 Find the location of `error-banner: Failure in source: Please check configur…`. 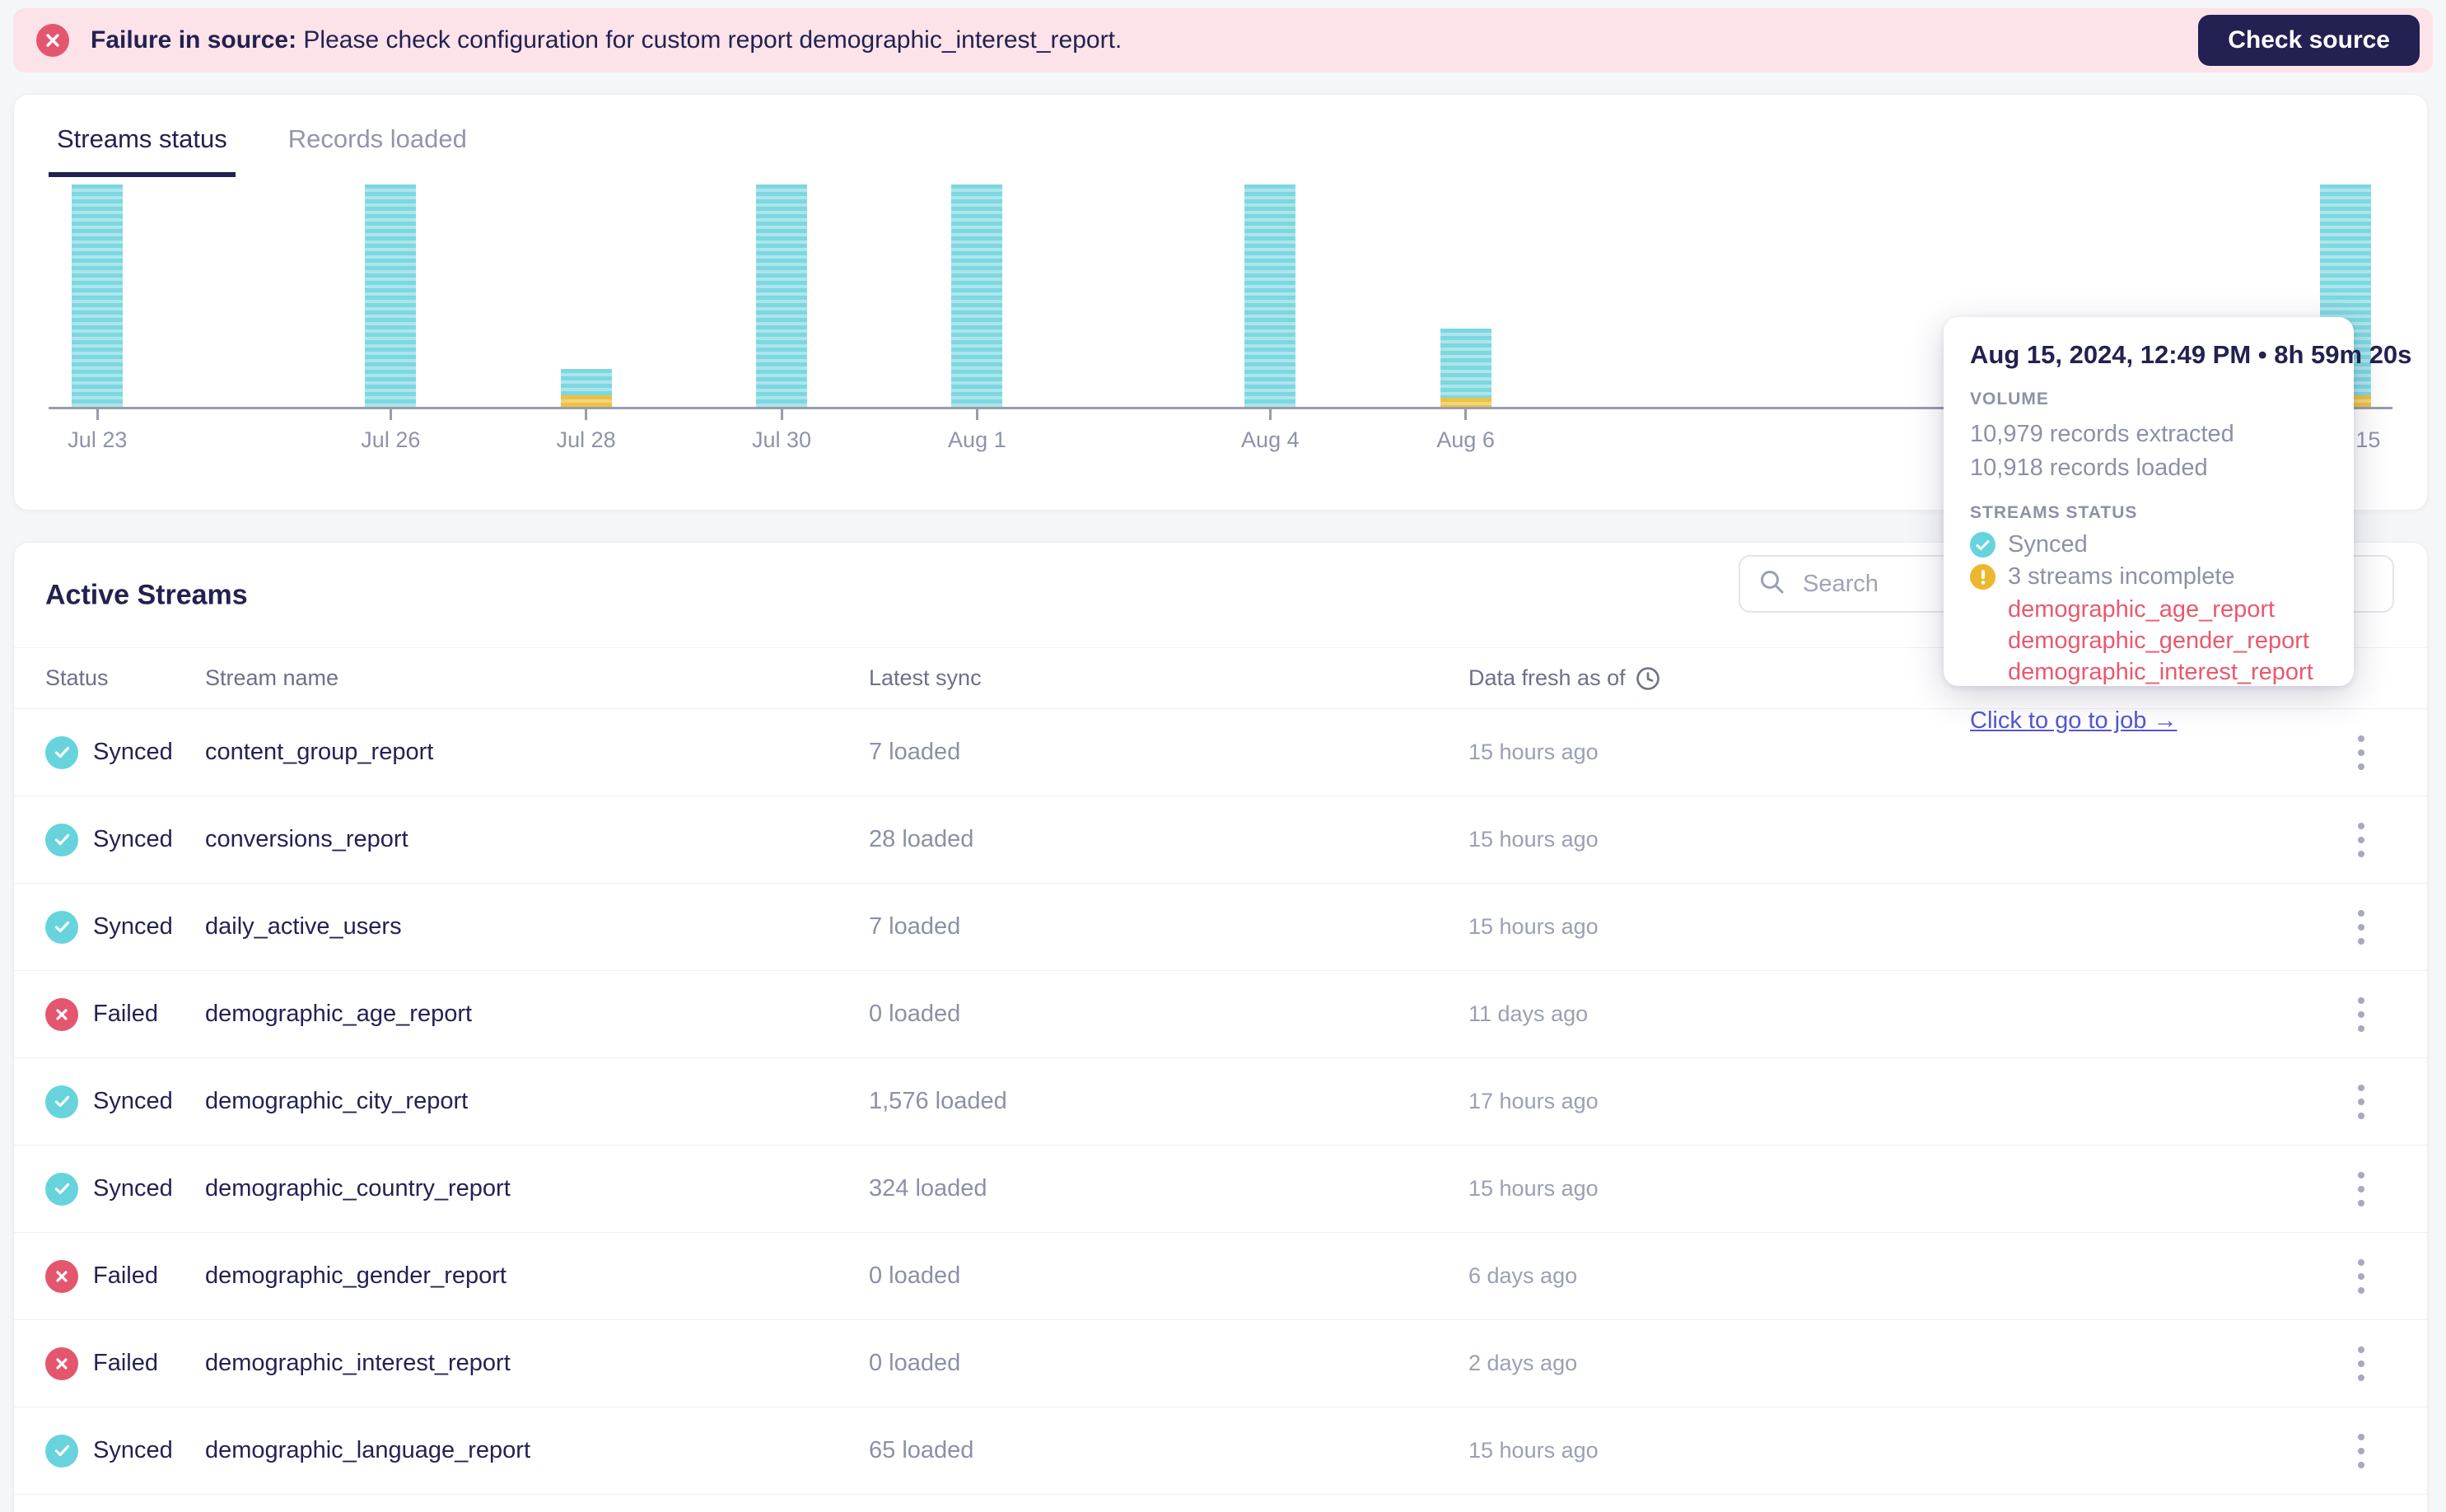

error-banner: Failure in source: Please check configur… is located at coordinates (1223, 40).